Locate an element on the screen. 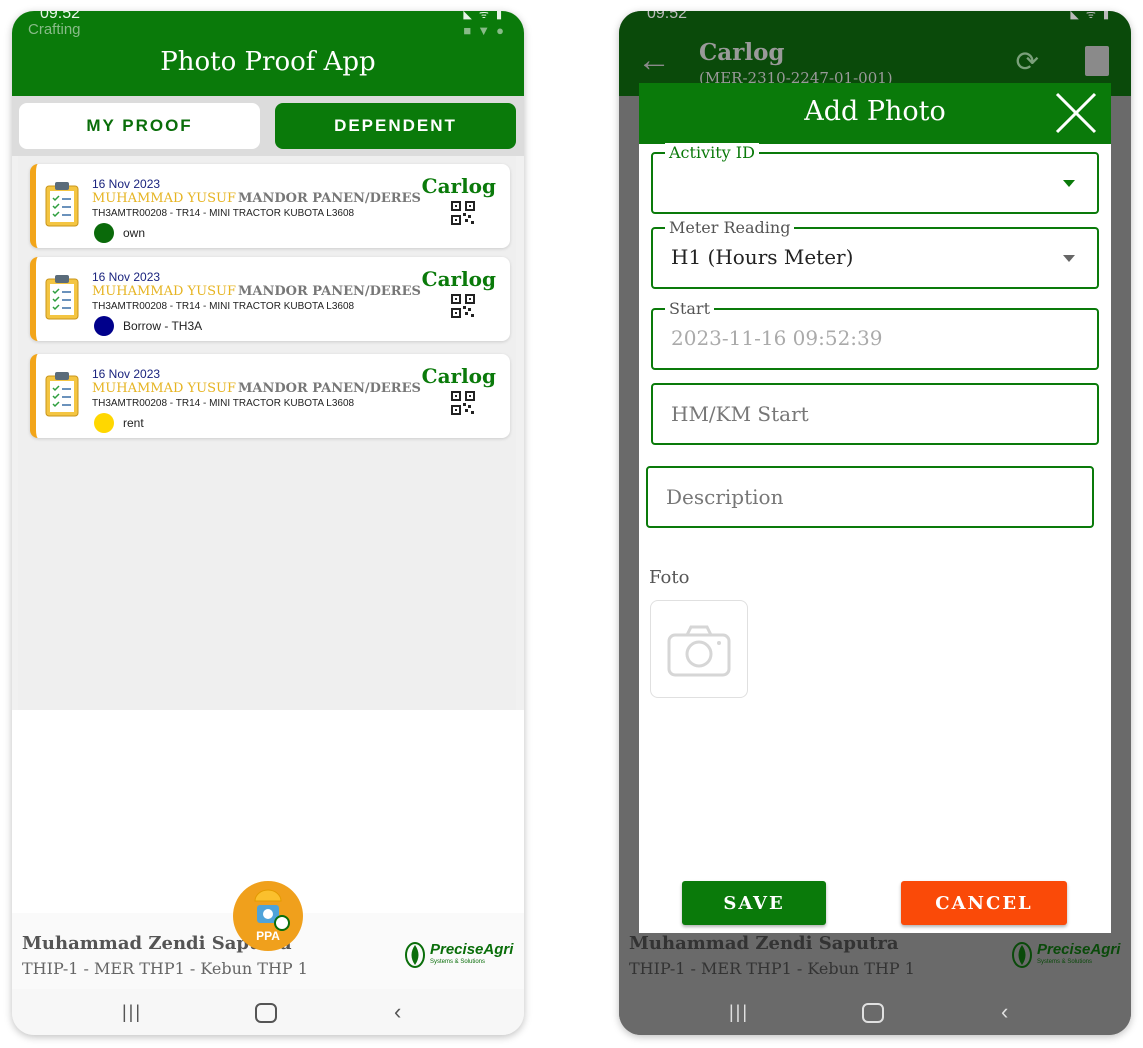 The image size is (1143, 1048). meter-reading-select: Meter Reading H1 (Hours Meter) is located at coordinates (875, 253).